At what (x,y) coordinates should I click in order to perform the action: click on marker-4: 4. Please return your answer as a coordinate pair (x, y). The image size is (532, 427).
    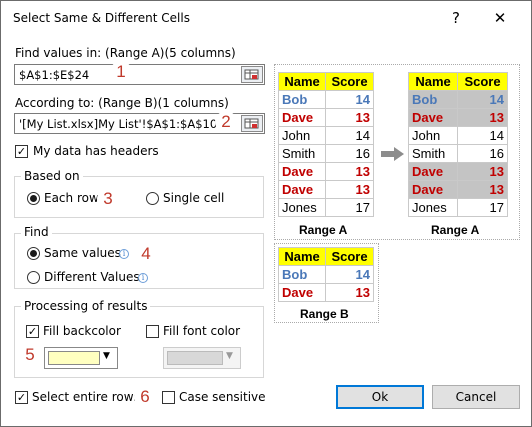
    Looking at the image, I should click on (146, 254).